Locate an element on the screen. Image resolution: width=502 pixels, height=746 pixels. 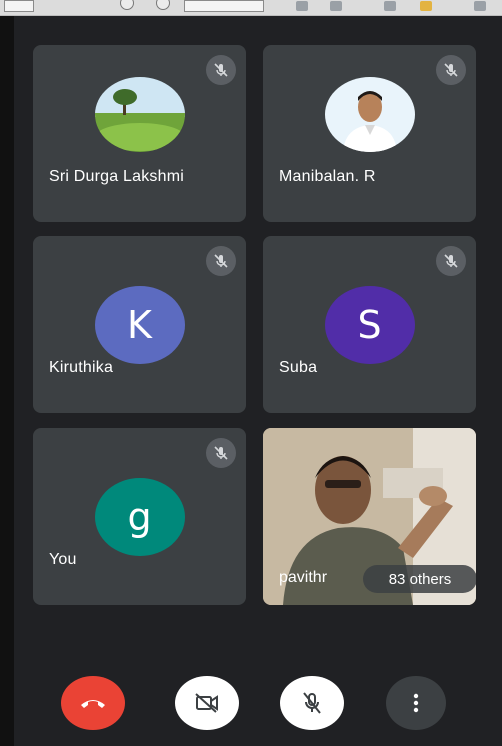
participant-tile: Manibalan. R is located at coordinates (369, 133).